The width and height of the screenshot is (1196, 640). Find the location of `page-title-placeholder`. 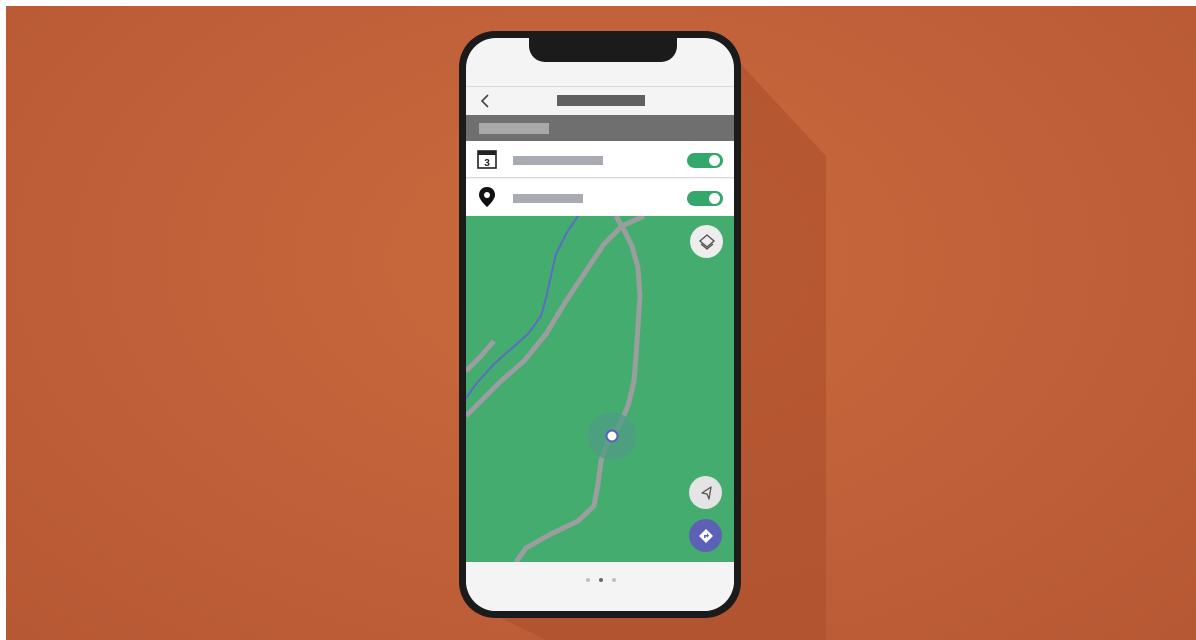

page-title-placeholder is located at coordinates (601, 100).